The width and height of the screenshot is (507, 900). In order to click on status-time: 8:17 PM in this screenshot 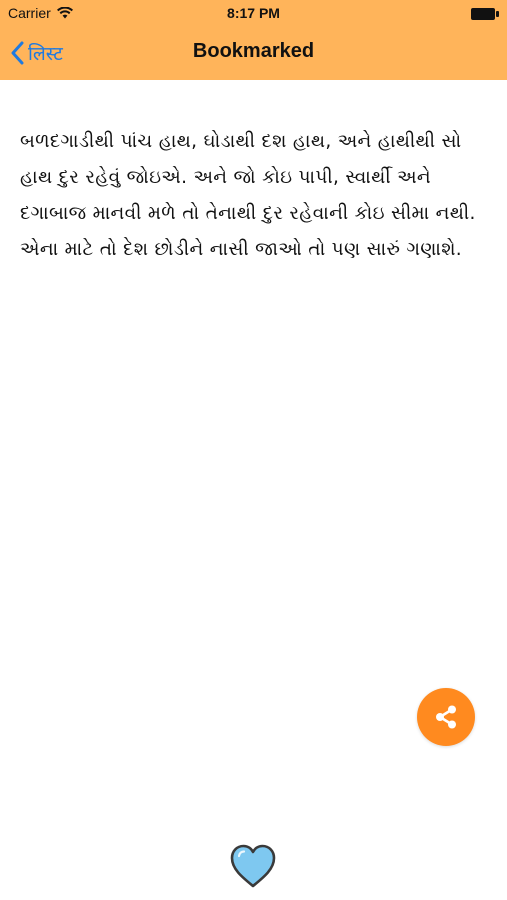, I will do `click(253, 13)`.